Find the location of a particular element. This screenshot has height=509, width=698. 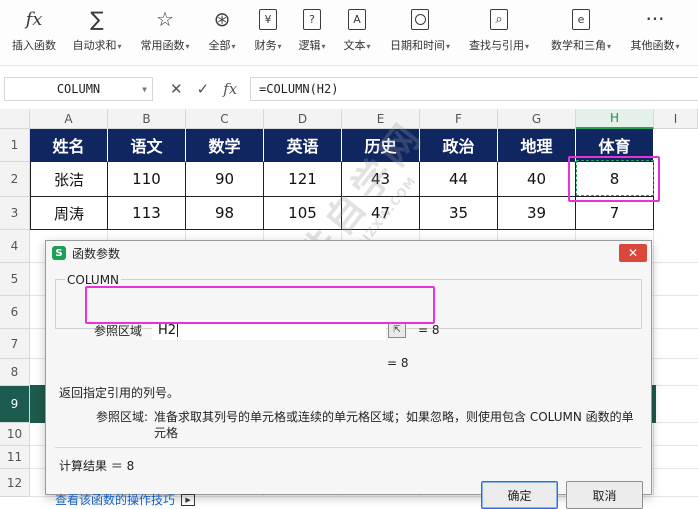

ribbon-label: 其他函数▾ is located at coordinates (655, 45).